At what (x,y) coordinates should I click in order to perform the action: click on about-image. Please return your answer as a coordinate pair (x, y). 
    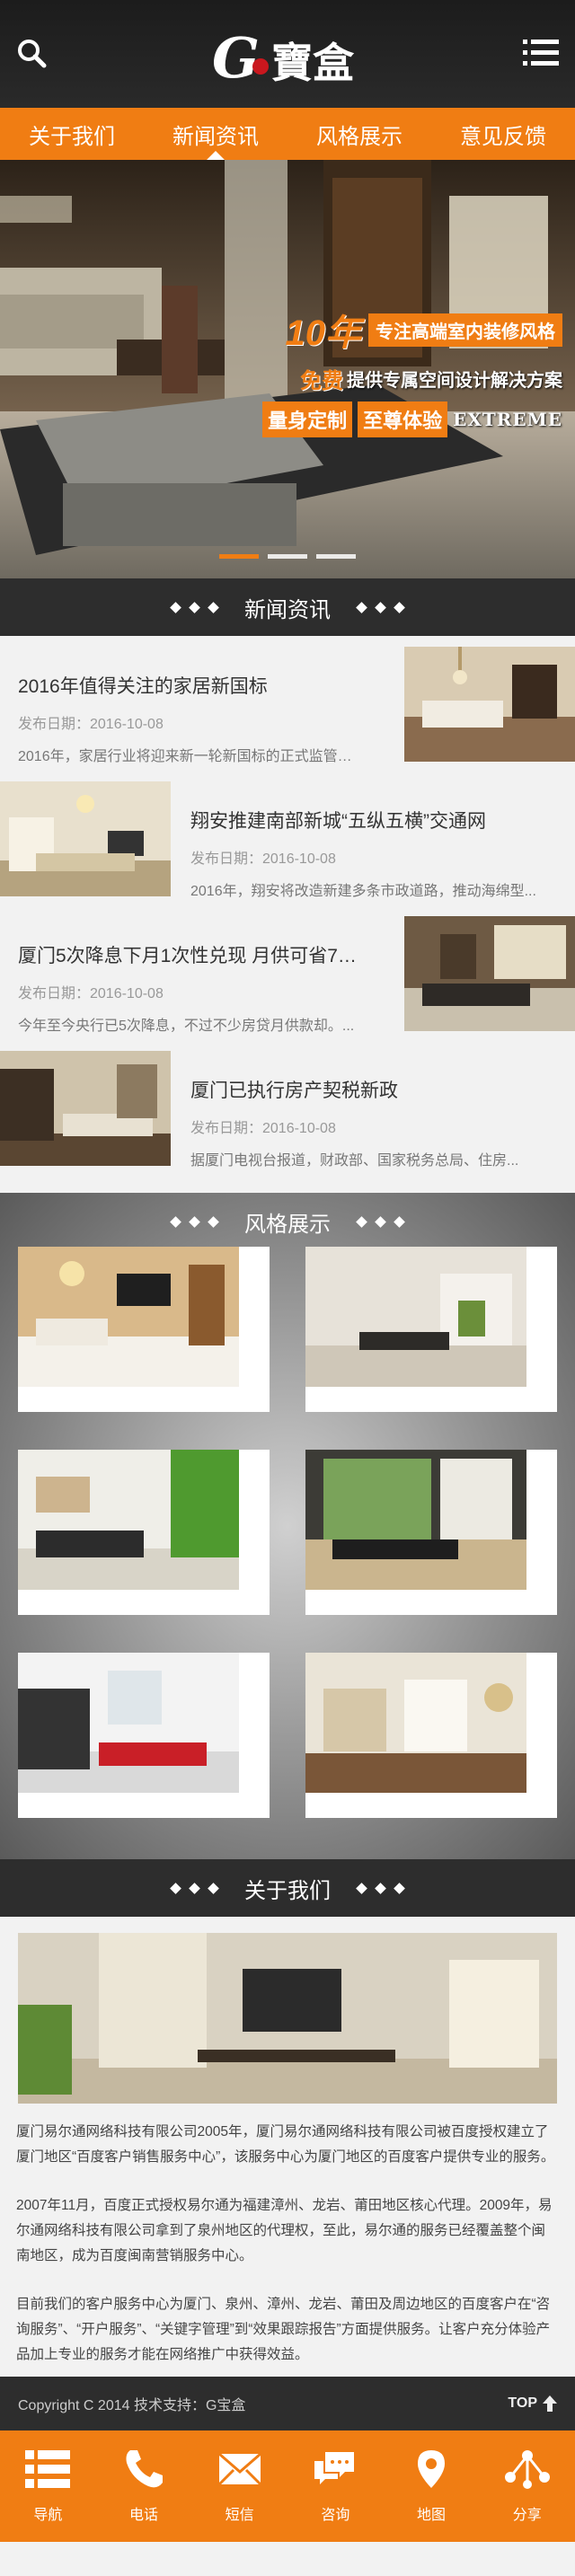
    Looking at the image, I should click on (287, 2018).